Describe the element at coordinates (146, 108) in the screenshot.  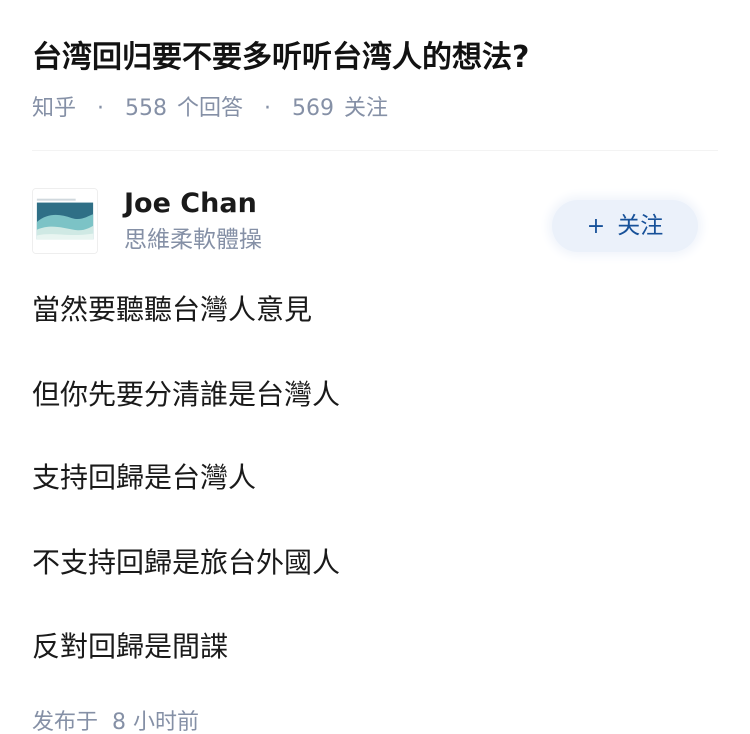
I see `answer-count: 558` at that location.